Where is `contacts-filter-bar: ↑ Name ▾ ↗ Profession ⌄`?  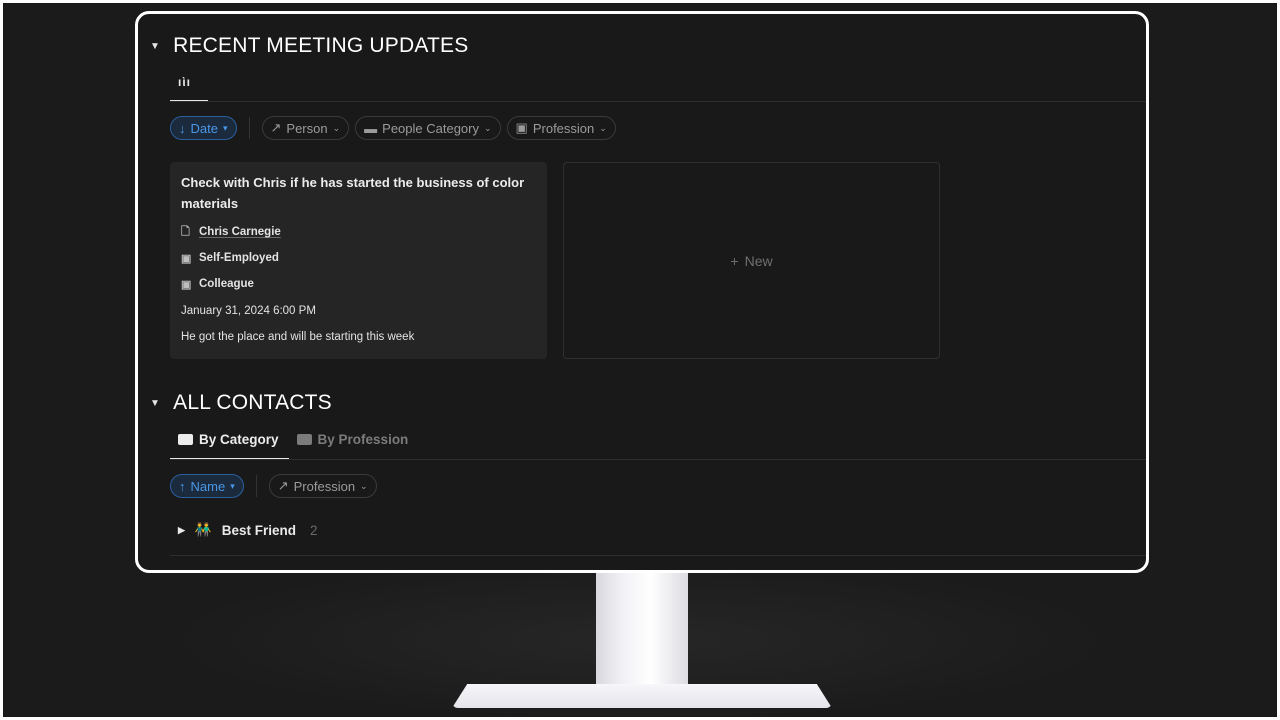
contacts-filter-bar: ↑ Name ▾ ↗ Profession ⌄ is located at coordinates (273, 486).